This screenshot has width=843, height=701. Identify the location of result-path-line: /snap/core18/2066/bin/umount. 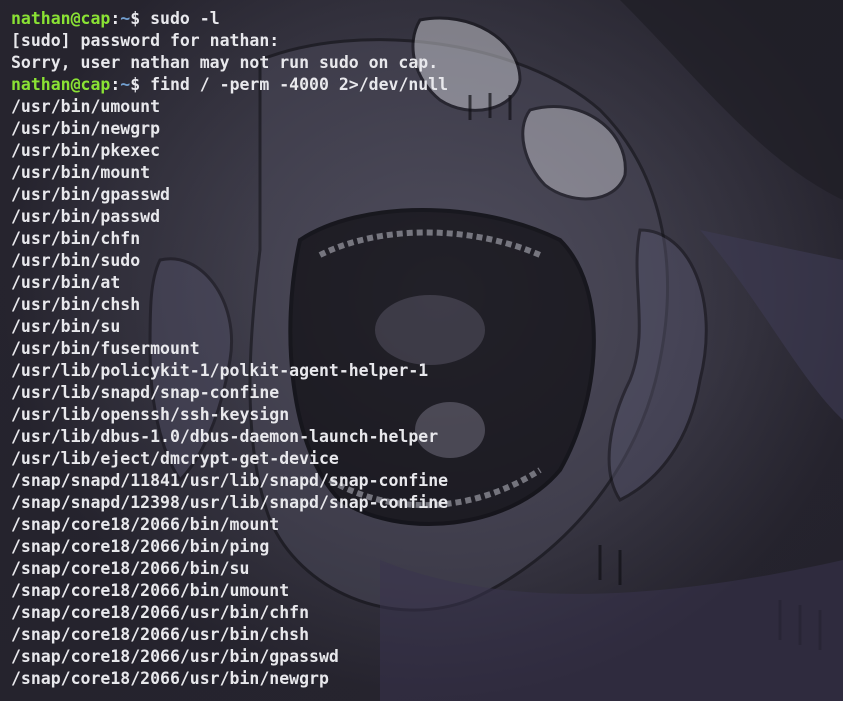
(150, 590).